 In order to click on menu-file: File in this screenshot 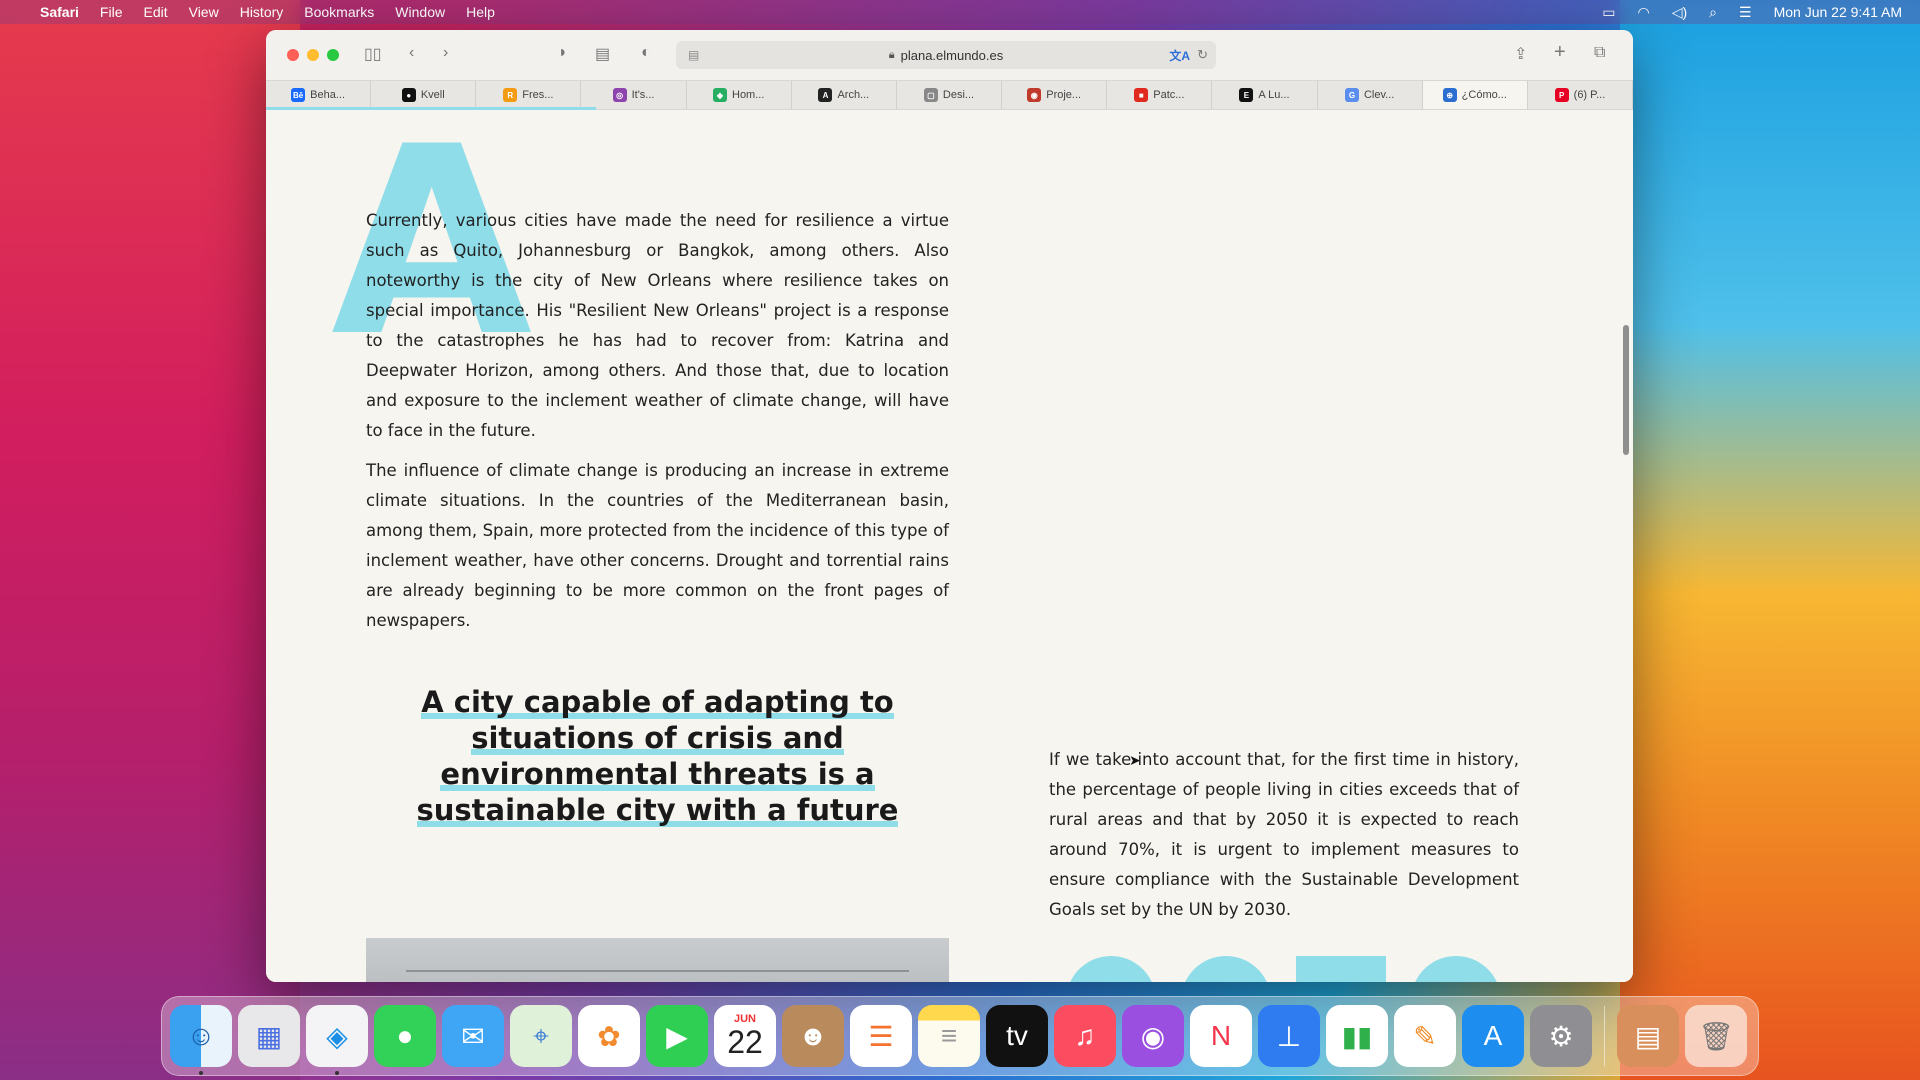, I will do `click(111, 12)`.